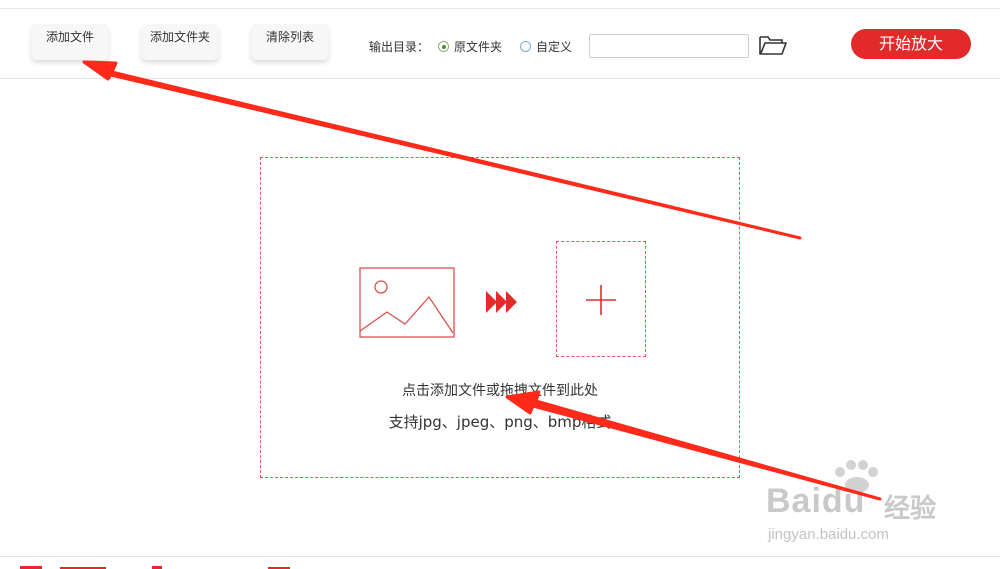  Describe the element at coordinates (525, 46) in the screenshot. I see `radio-unchecked-icon` at that location.